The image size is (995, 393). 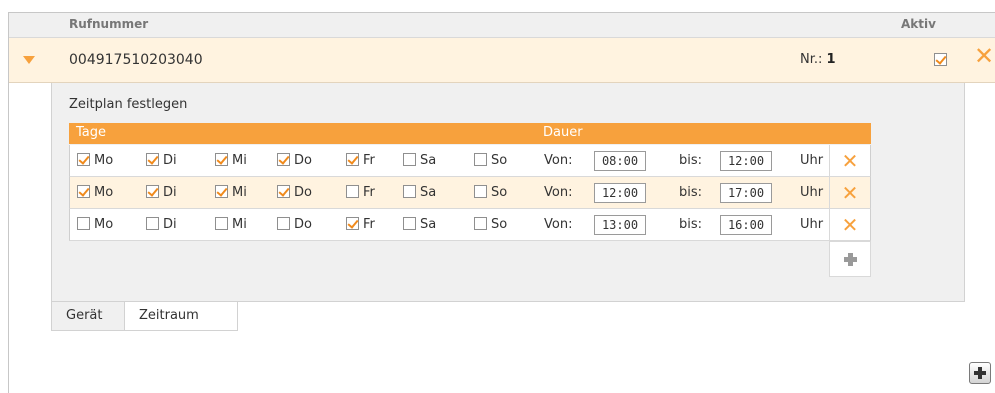 I want to click on column-header-rufnummer: Rufnummer, so click(x=109, y=24).